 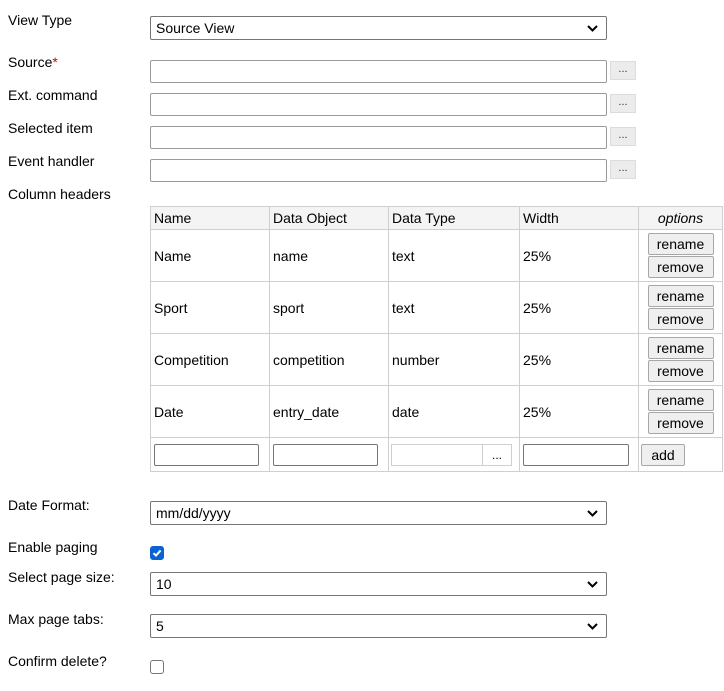 What do you see at coordinates (378, 137) in the screenshot?
I see `selected-item-input` at bounding box center [378, 137].